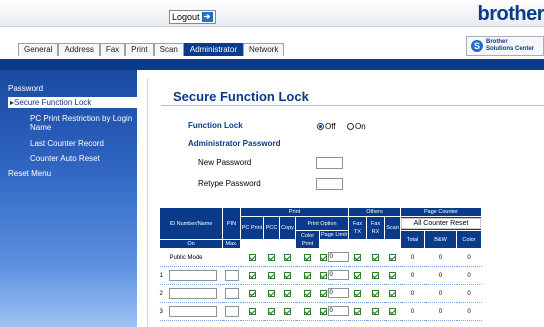 This screenshot has width=544, height=327. What do you see at coordinates (392, 228) in the screenshot?
I see `hdr-scan: Scan` at bounding box center [392, 228].